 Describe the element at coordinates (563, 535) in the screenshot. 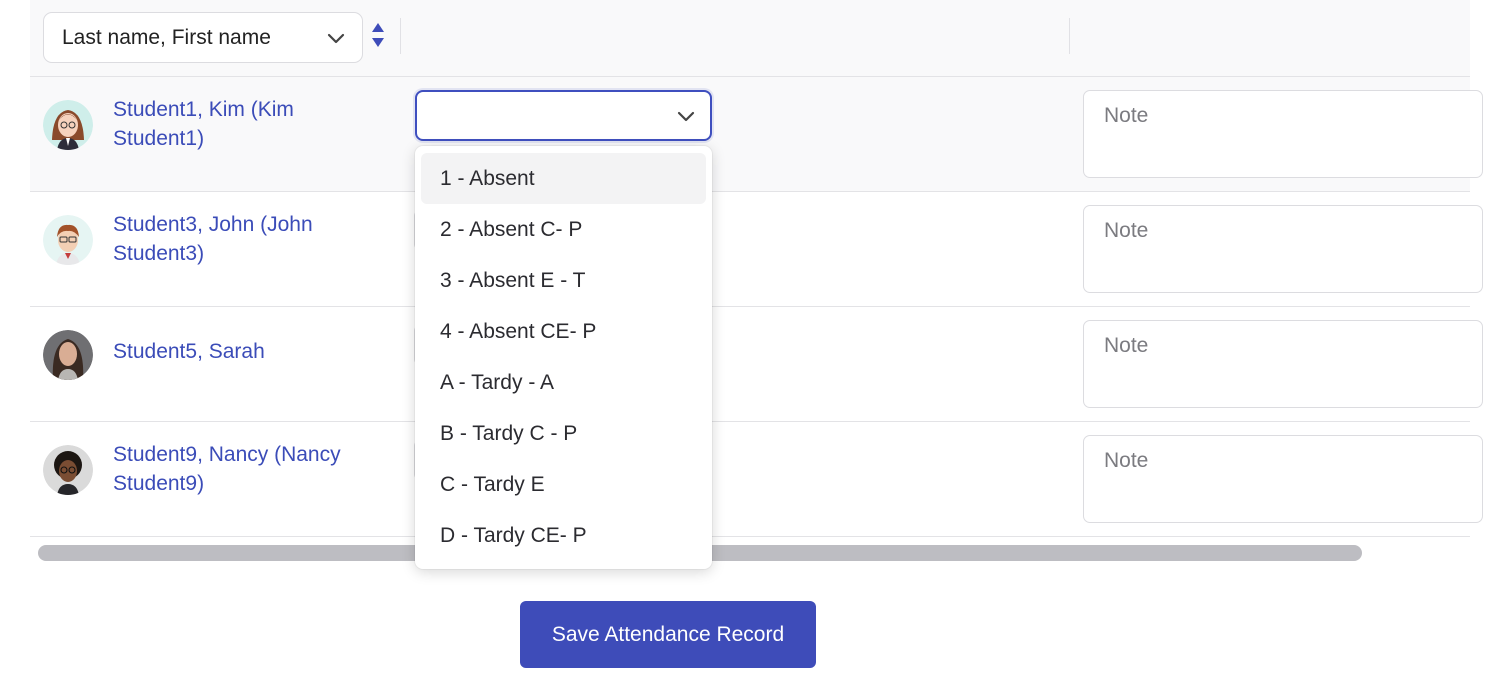

I see `dropdown-option: D - Tardy CE- P` at that location.